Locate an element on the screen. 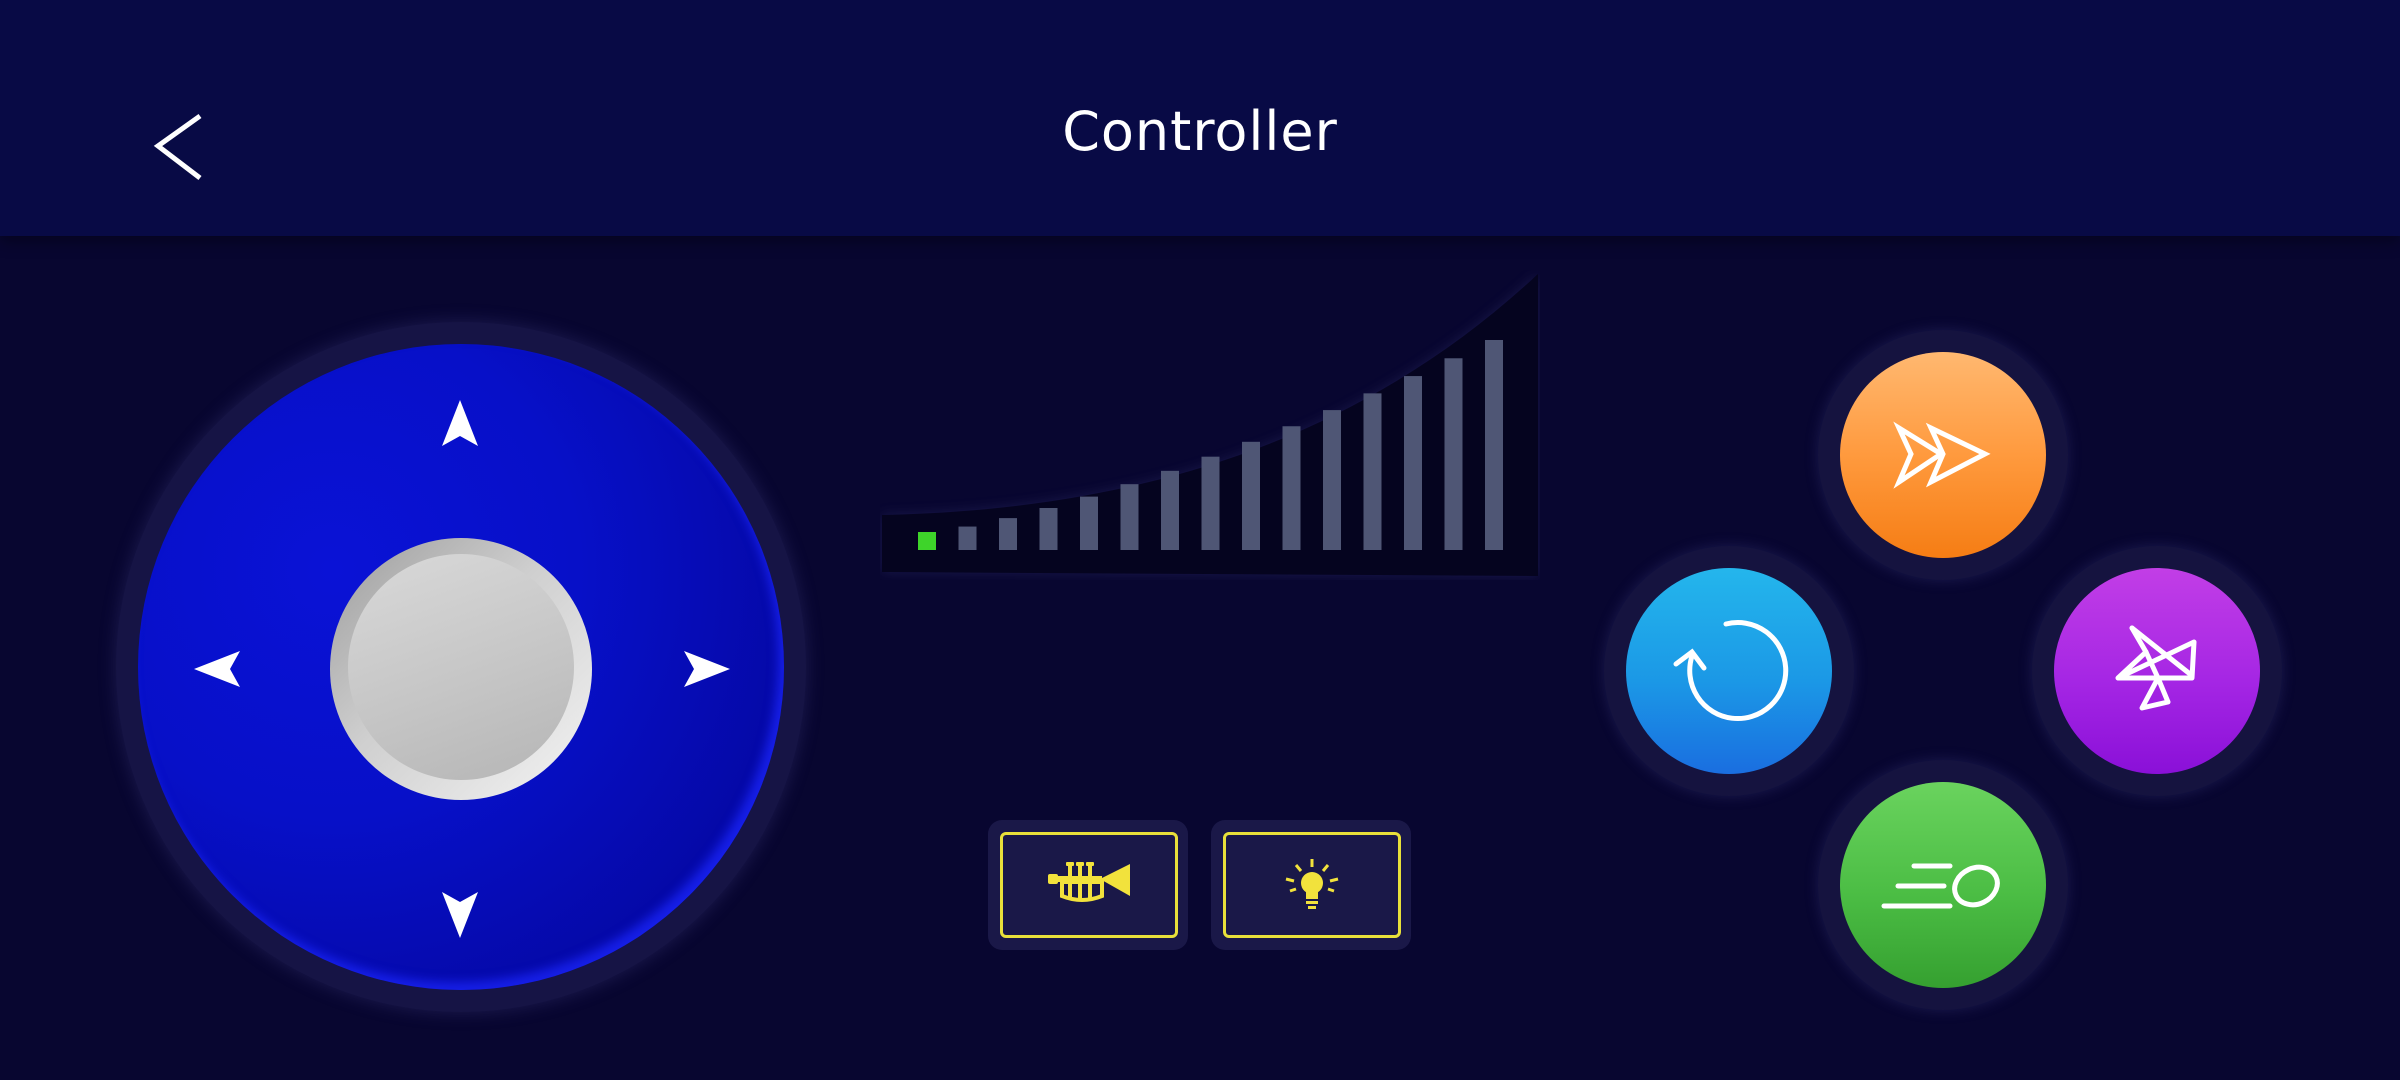  horn-button is located at coordinates (1088, 885).